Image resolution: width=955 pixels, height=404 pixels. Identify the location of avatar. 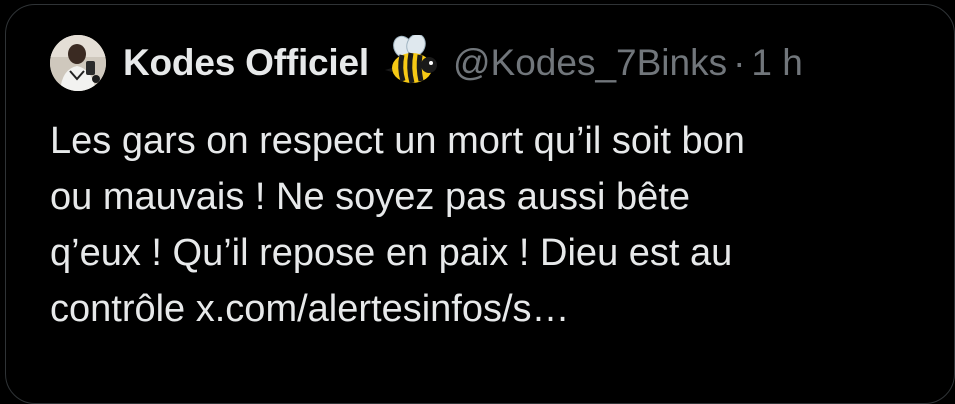
(78, 63).